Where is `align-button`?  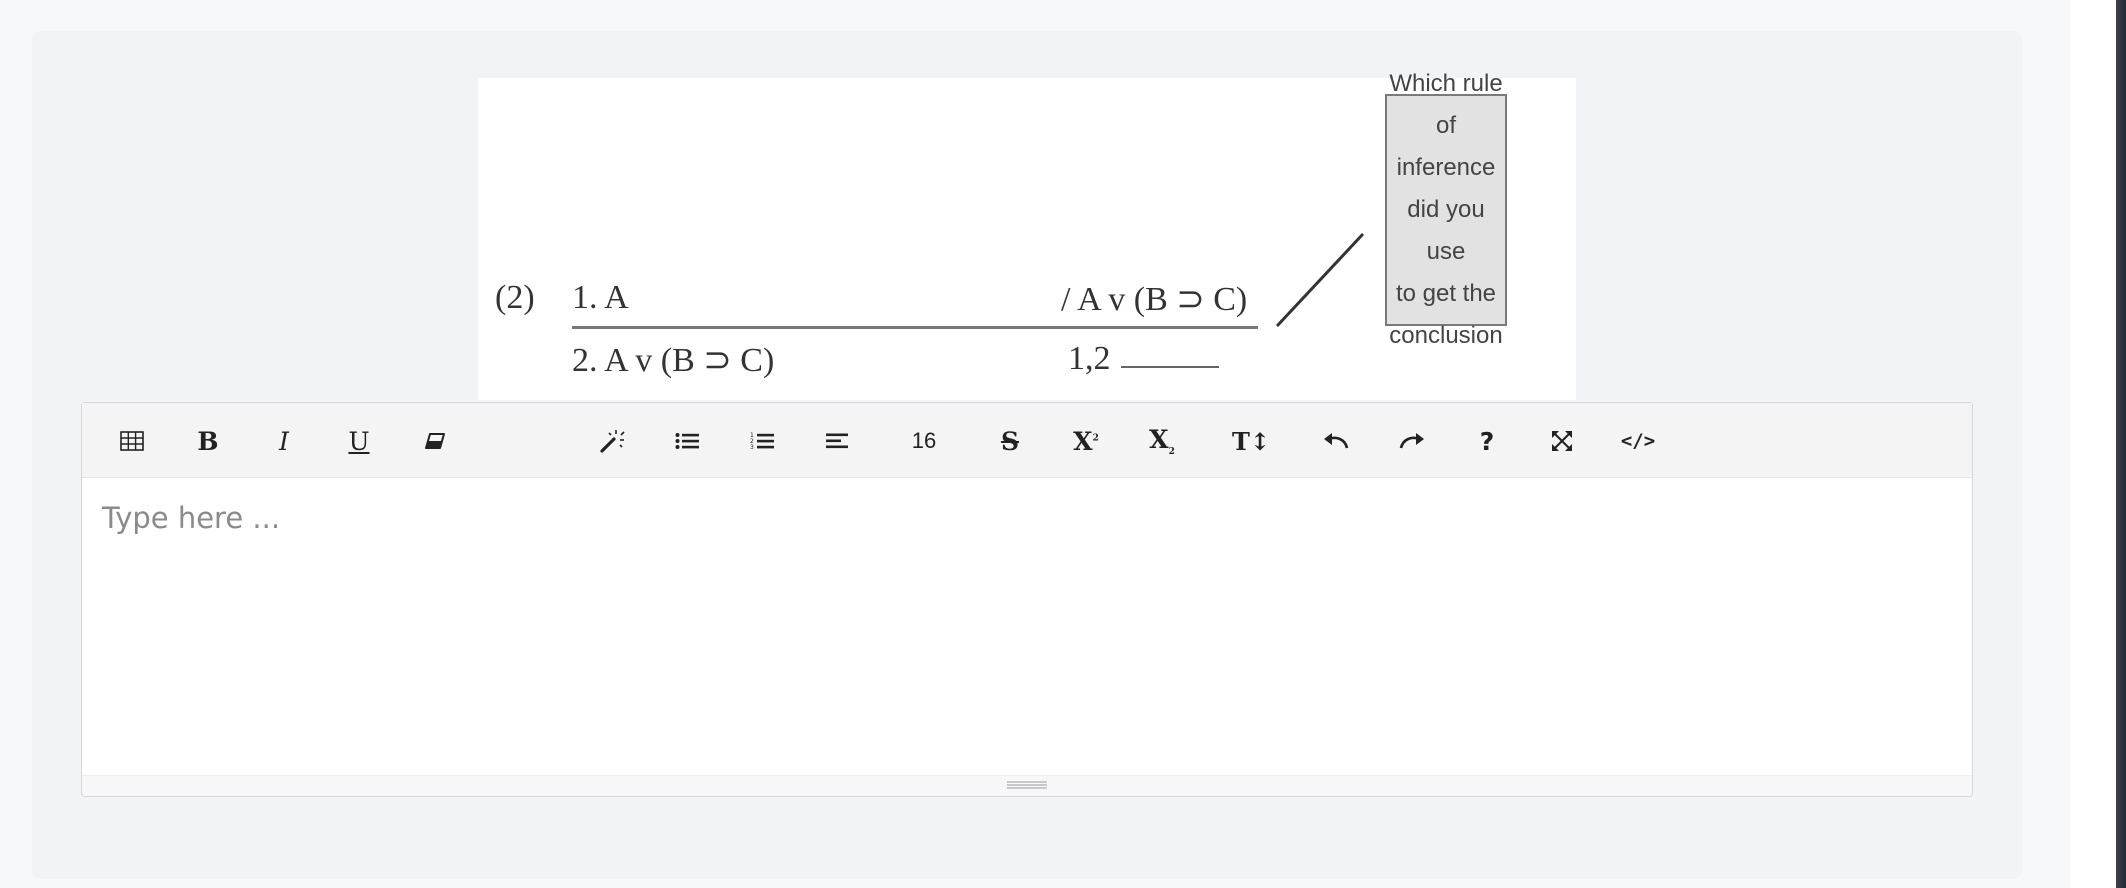
align-button is located at coordinates (837, 441).